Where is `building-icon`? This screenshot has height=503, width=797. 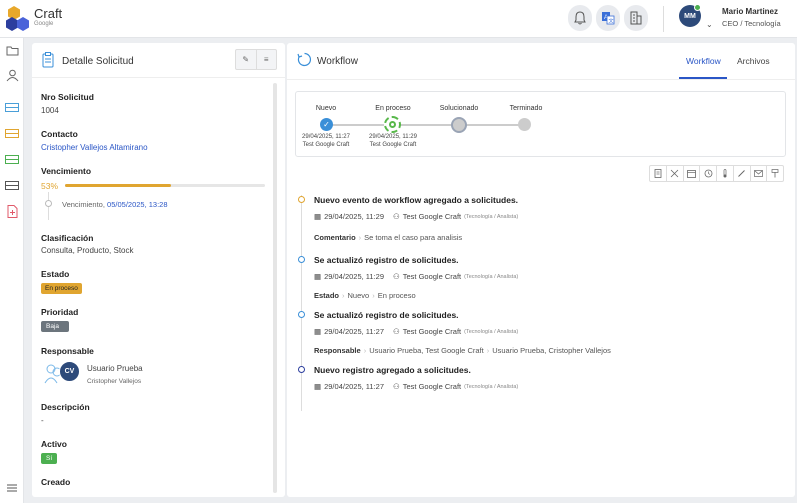
building-icon is located at coordinates (636, 18).